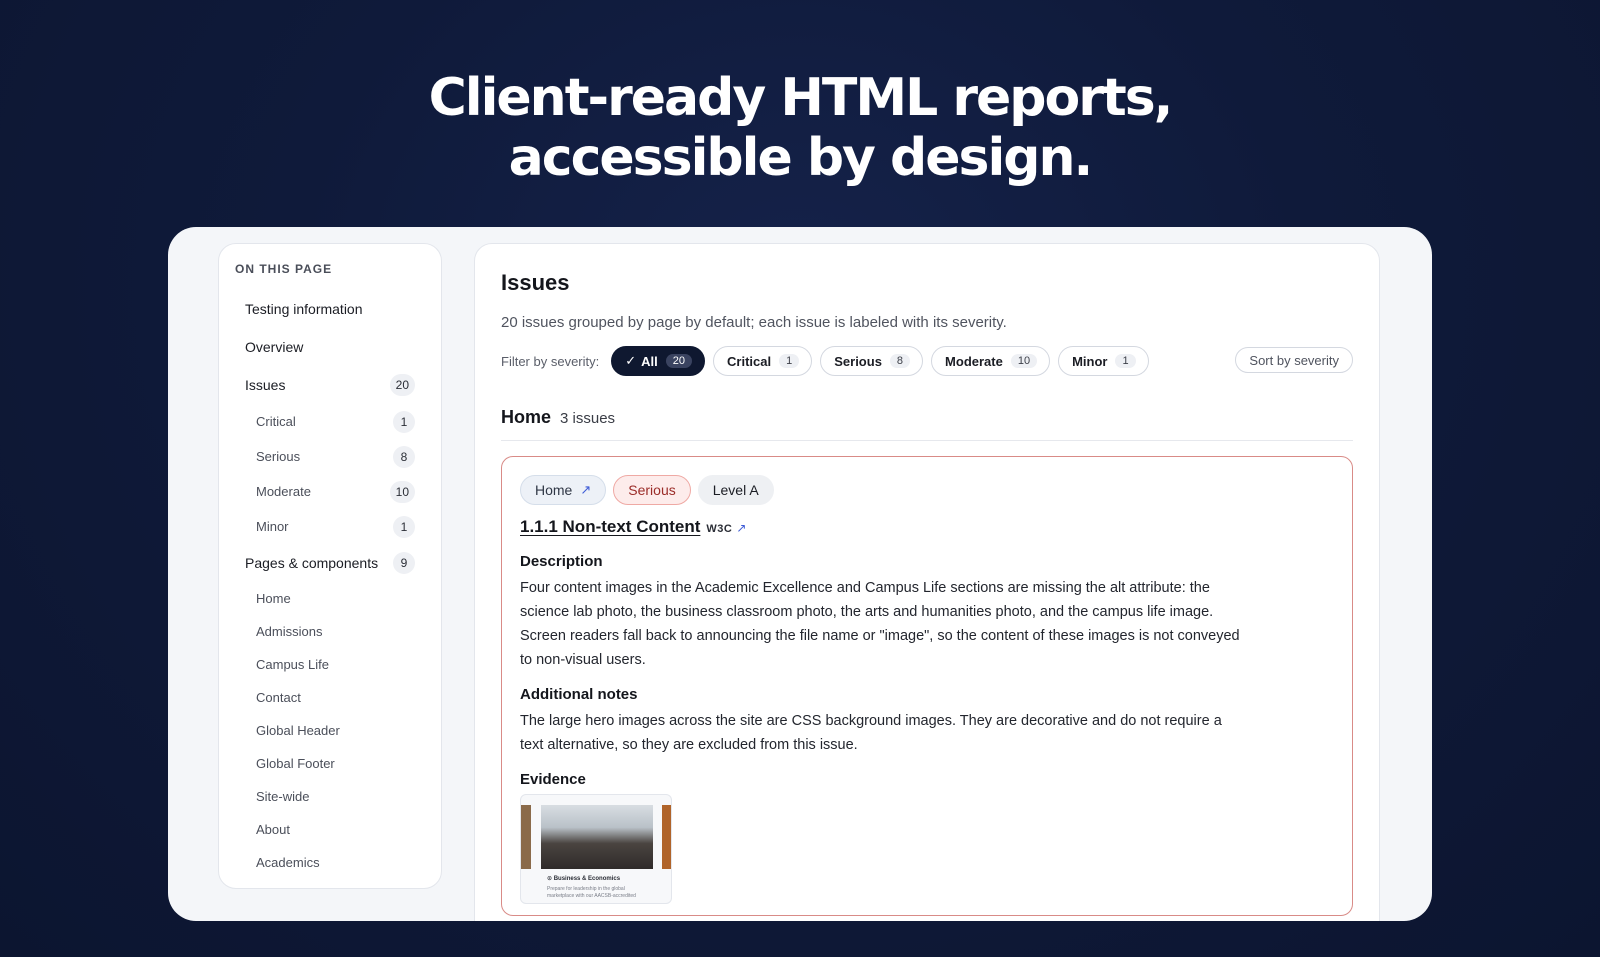 The image size is (1600, 957). I want to click on evidence-caption: ⊙ Business & Economics, so click(584, 879).